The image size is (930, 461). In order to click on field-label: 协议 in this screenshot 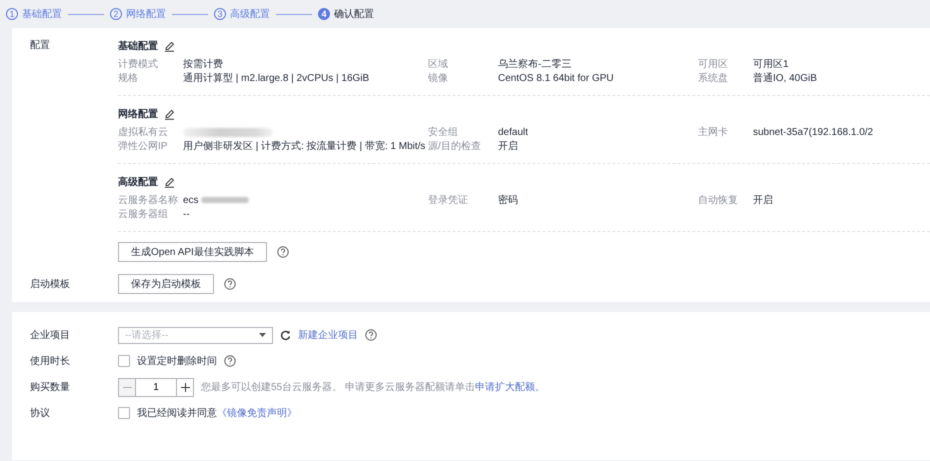, I will do `click(40, 413)`.